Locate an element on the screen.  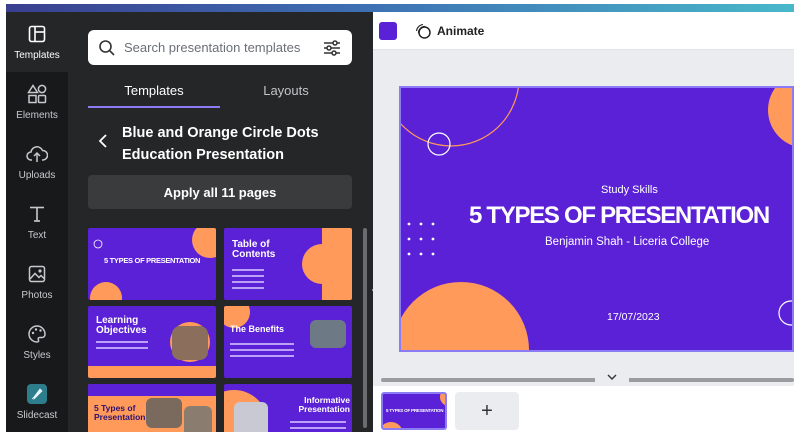
thumbnail-title: Learning Objectives is located at coordinates (121, 325).